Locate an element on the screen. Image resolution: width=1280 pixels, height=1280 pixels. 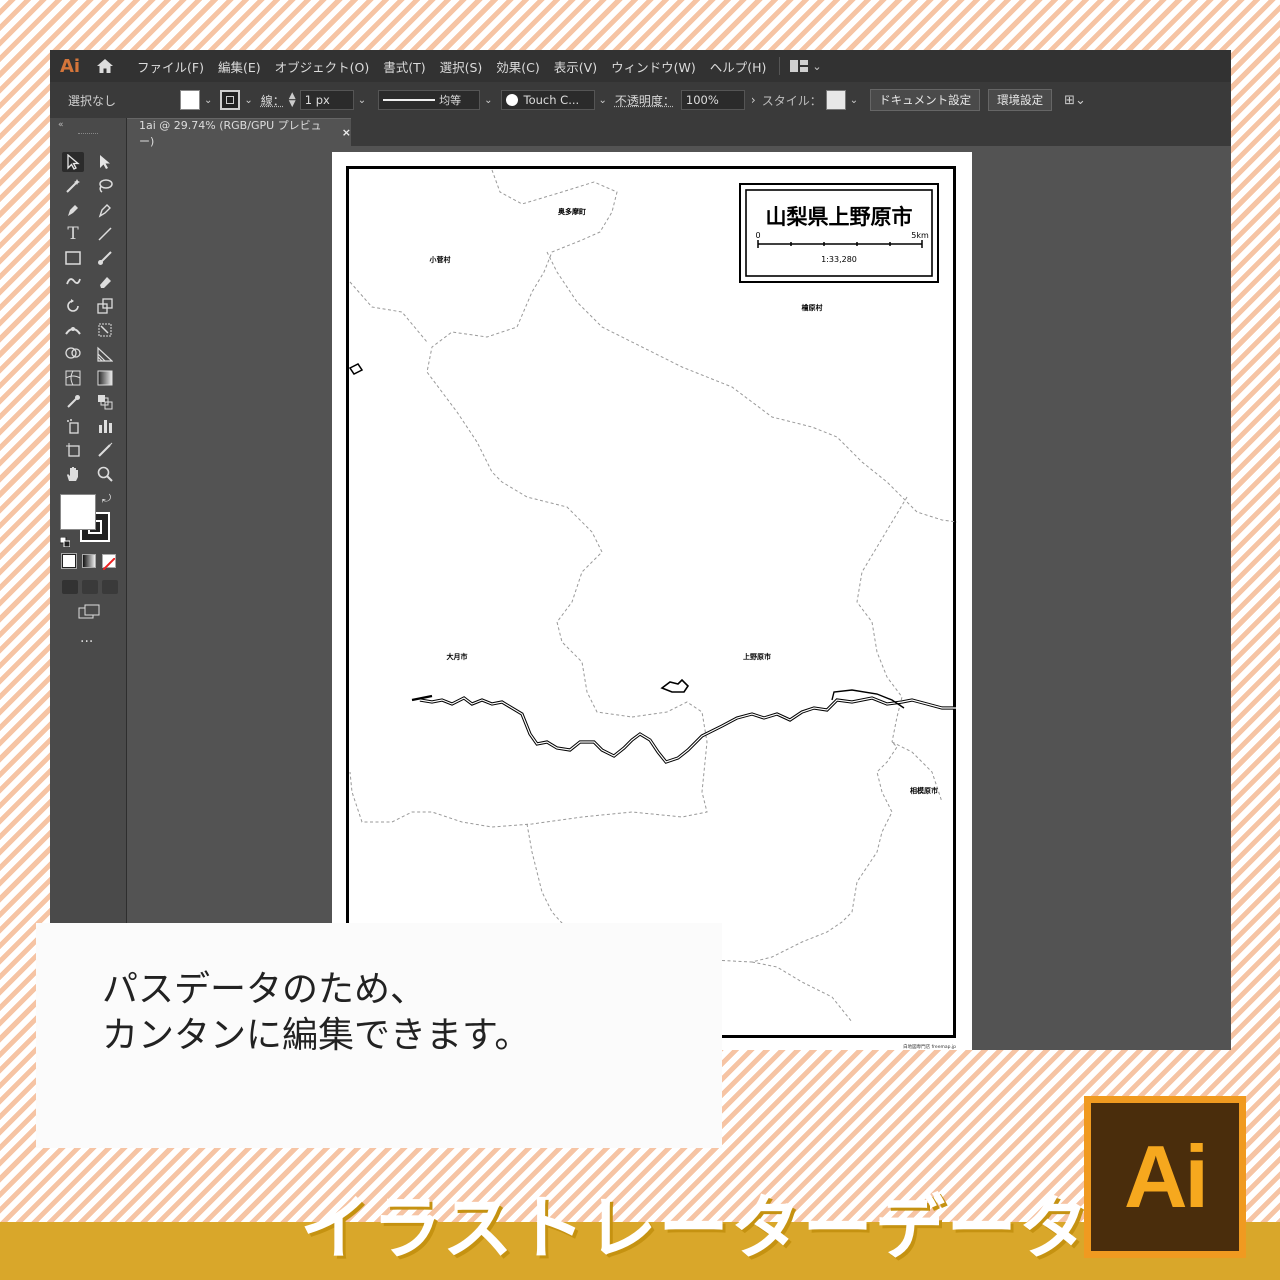
blend-tool-icon is located at coordinates (105, 402).